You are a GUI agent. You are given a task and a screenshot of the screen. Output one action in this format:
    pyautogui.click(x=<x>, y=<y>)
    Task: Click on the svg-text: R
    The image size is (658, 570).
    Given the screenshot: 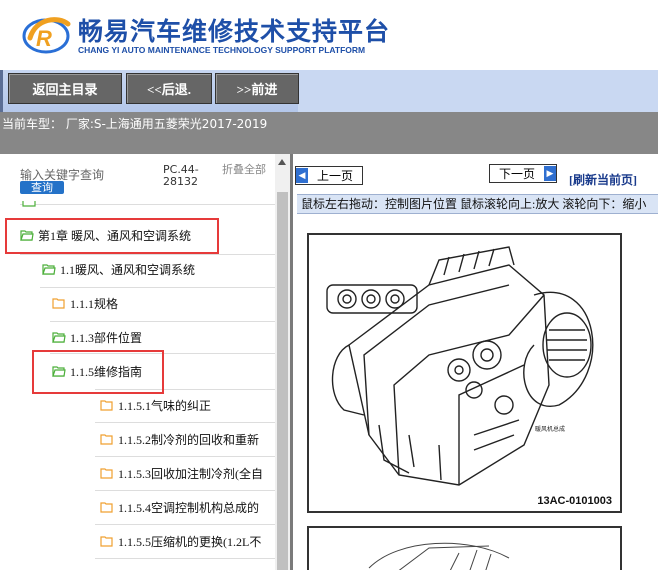 What is the action you would take?
    pyautogui.click(x=44, y=38)
    